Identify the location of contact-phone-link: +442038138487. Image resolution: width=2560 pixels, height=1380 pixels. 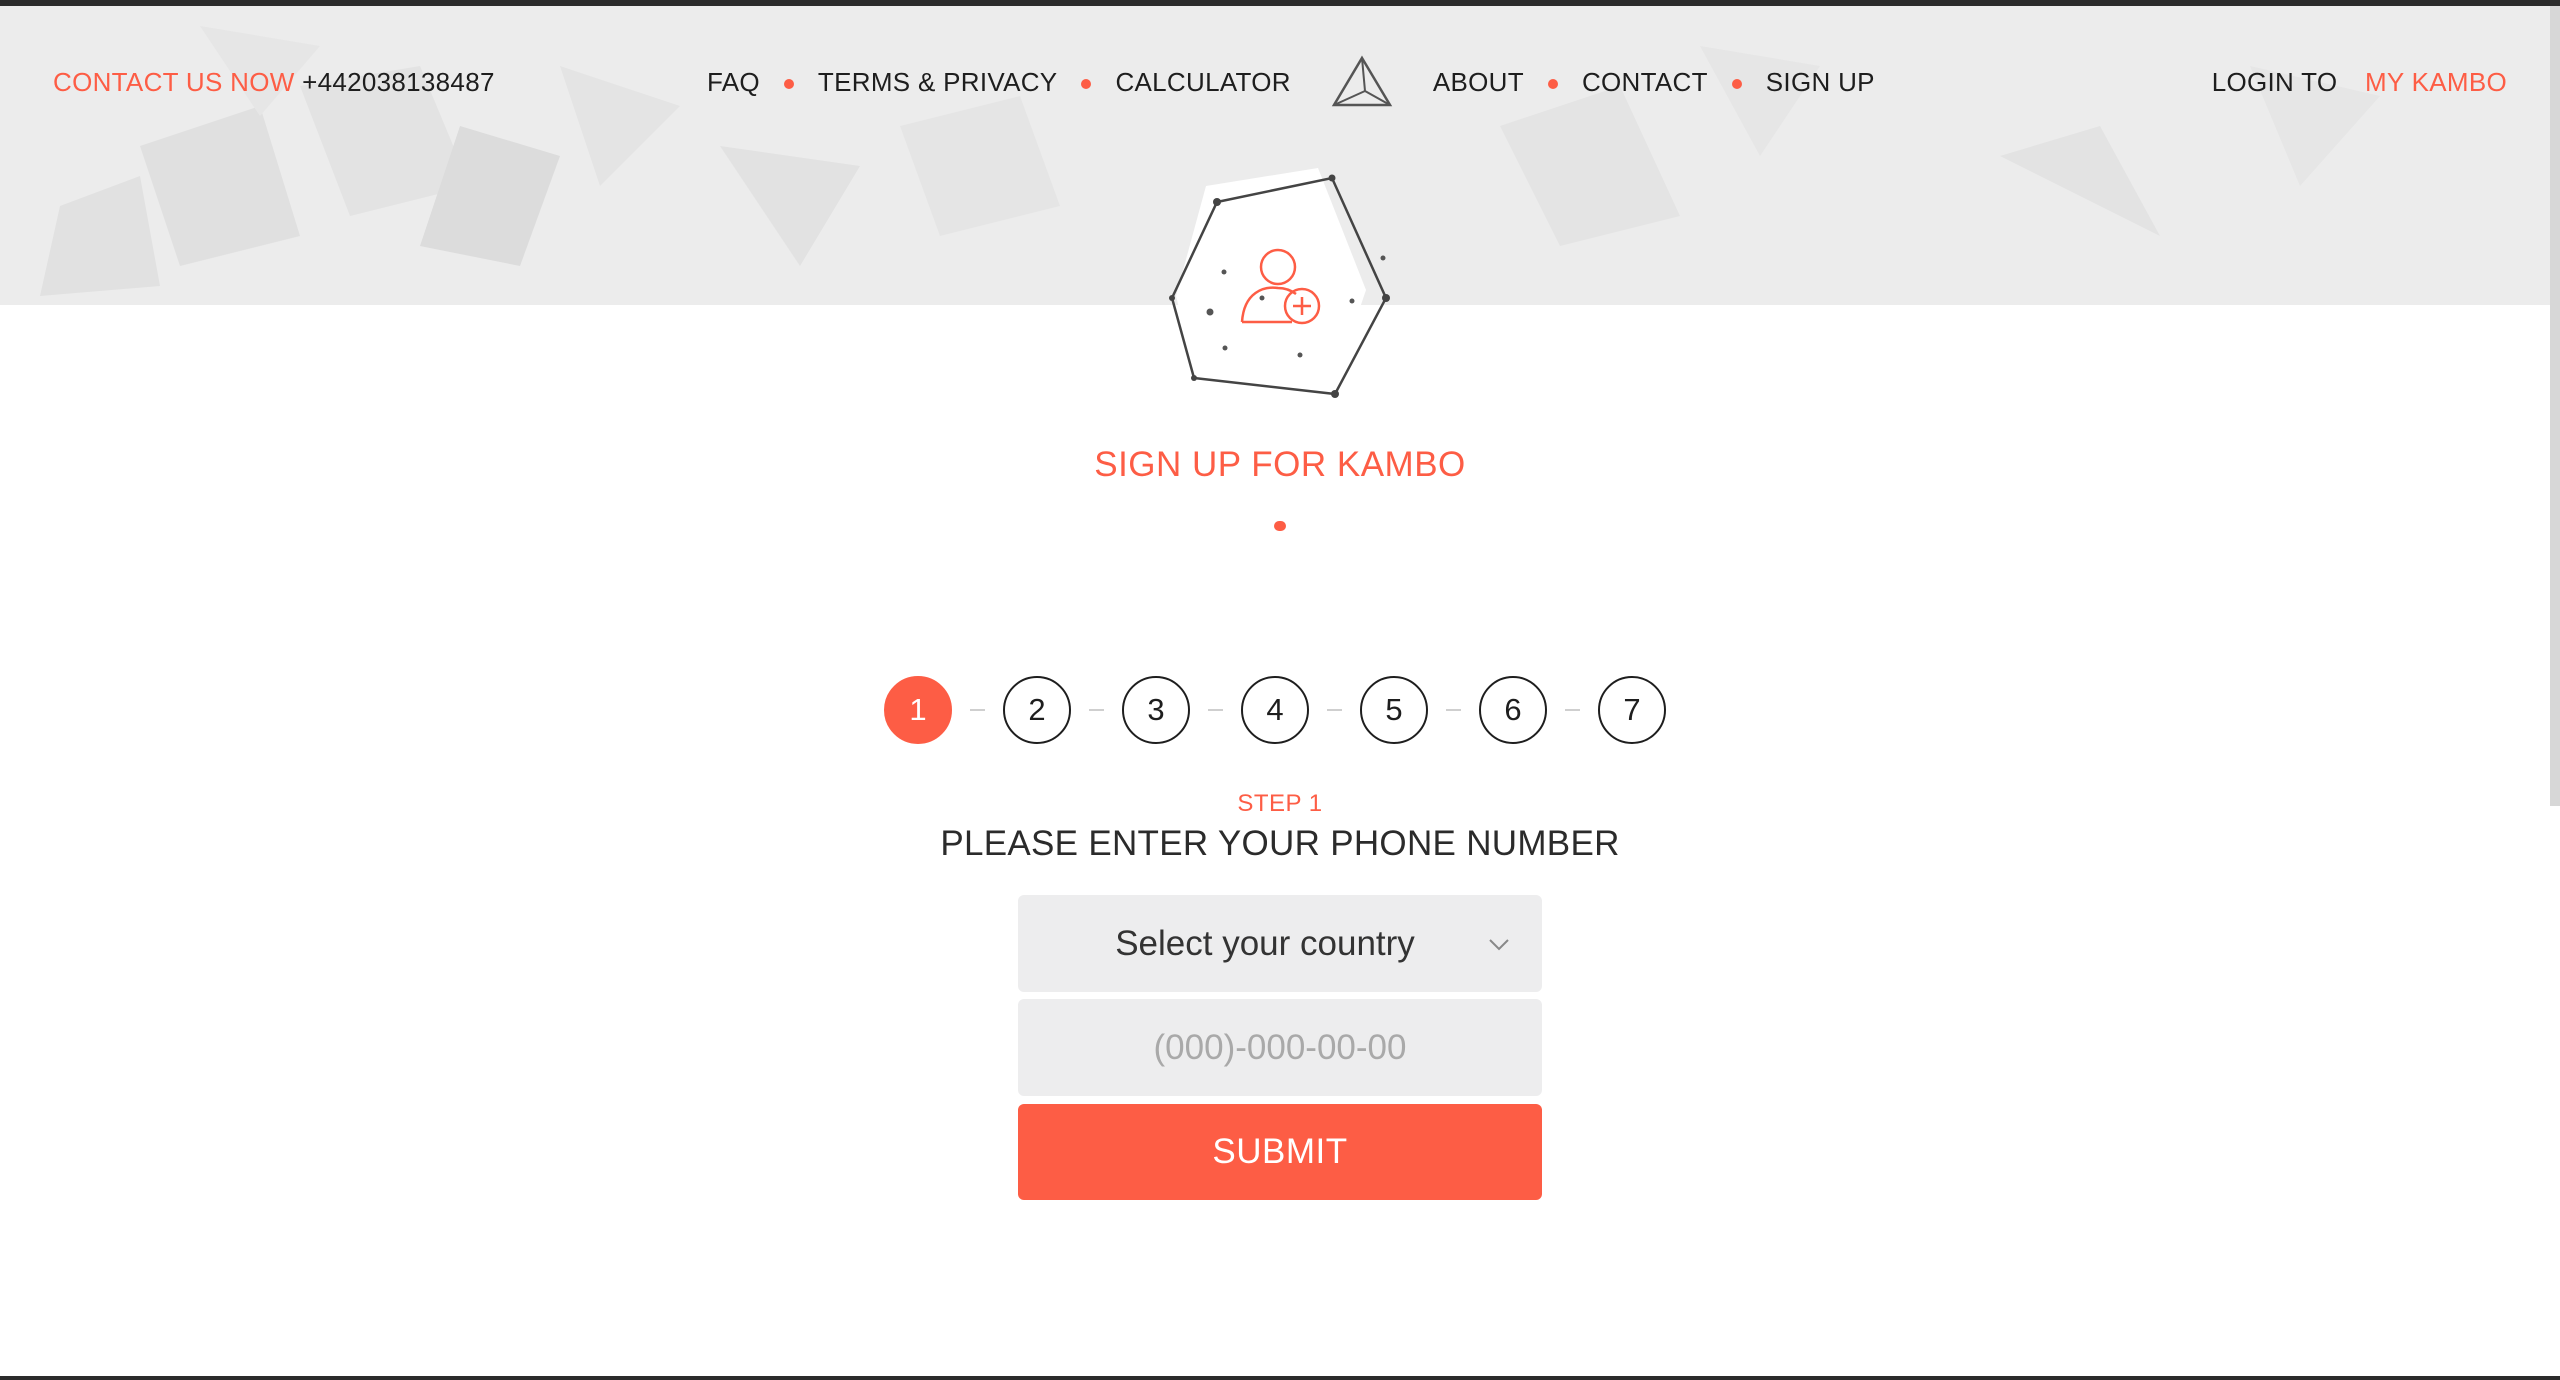
(398, 82).